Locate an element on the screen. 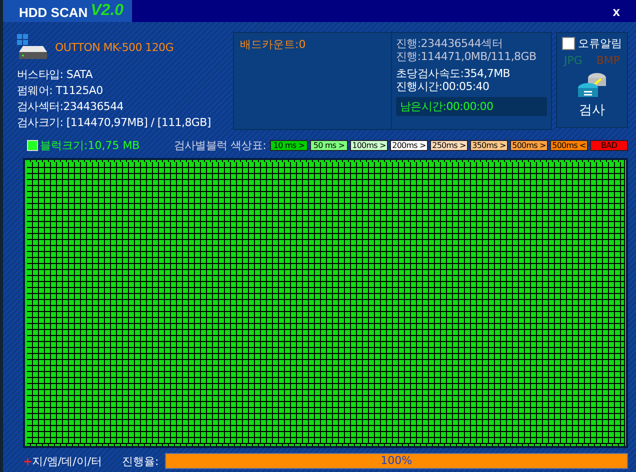  scan-button: 검사 is located at coordinates (592, 94).